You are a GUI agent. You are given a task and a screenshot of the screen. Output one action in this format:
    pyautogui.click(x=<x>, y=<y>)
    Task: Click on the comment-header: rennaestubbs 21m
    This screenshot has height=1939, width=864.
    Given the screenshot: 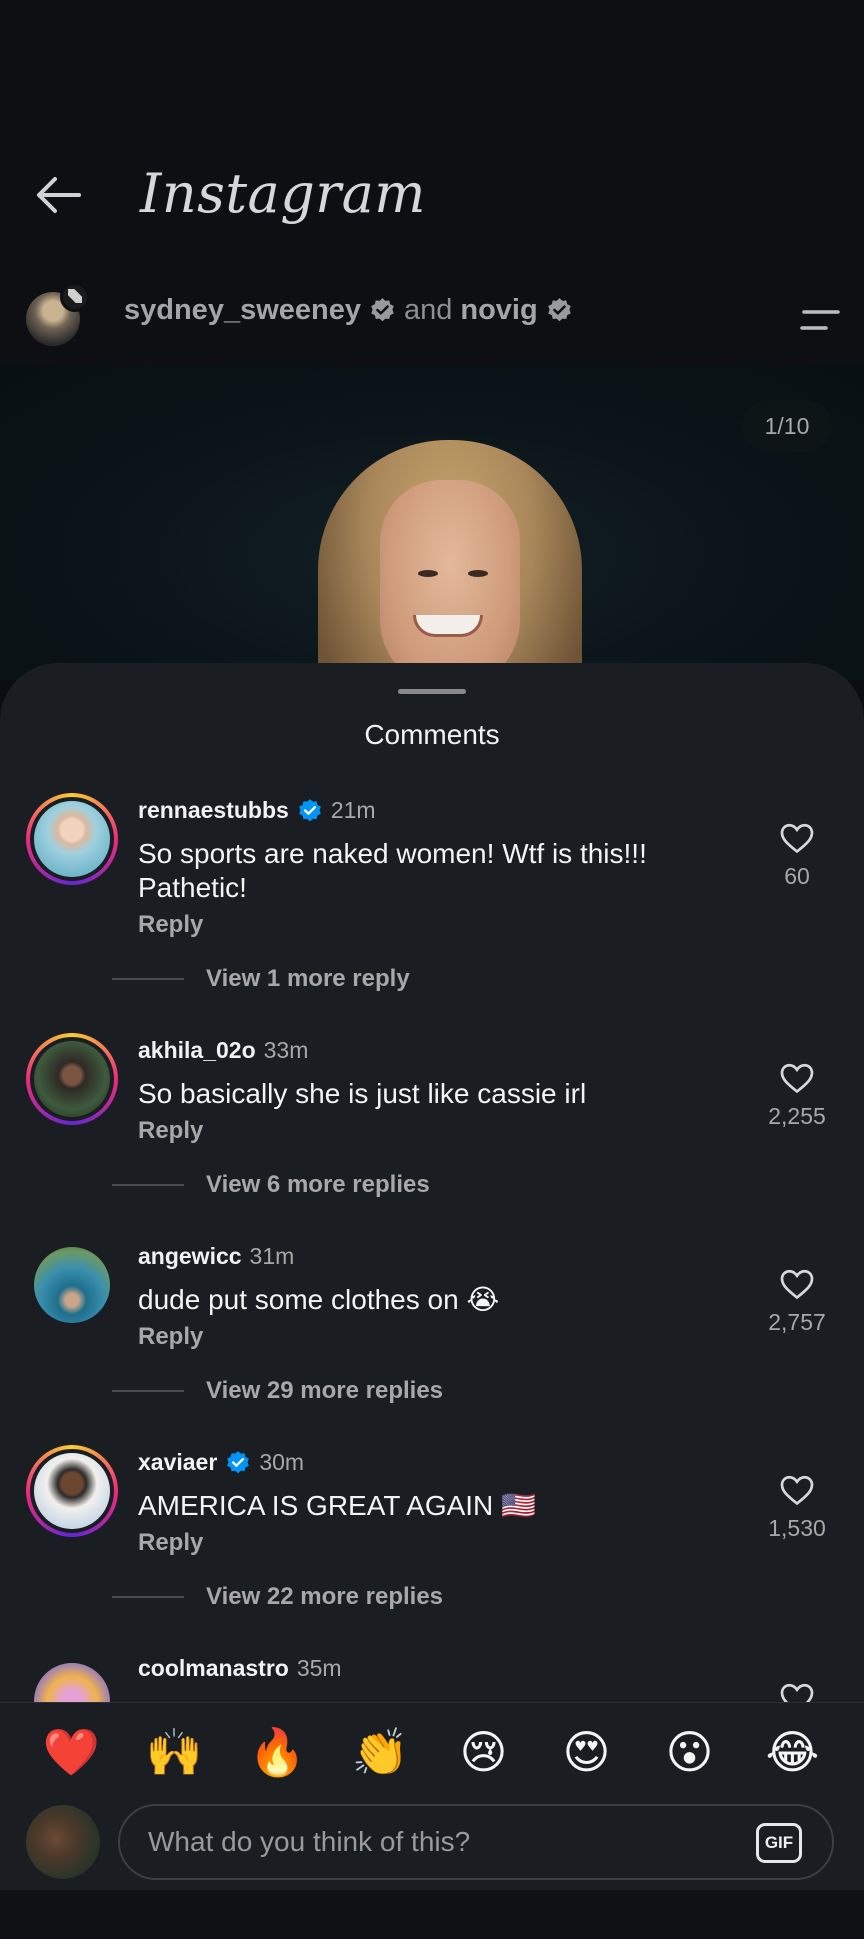 What is the action you would take?
    pyautogui.click(x=257, y=810)
    